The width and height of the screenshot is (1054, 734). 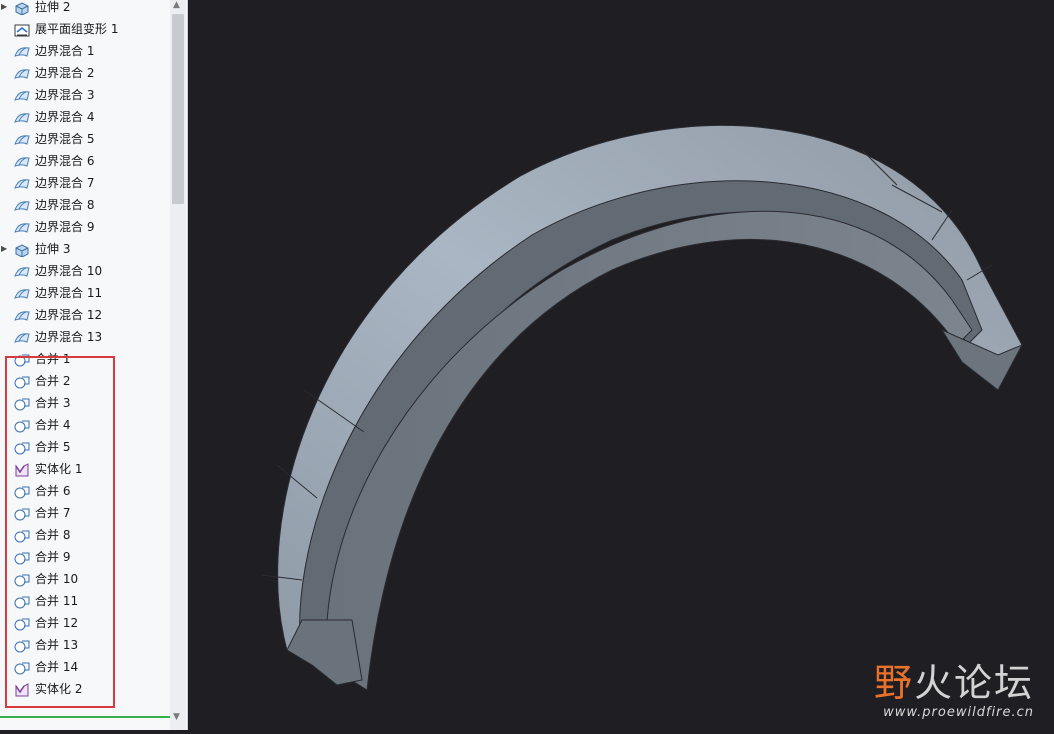 What do you see at coordinates (85, 689) in the screenshot?
I see `tree-item: 实体化 2` at bounding box center [85, 689].